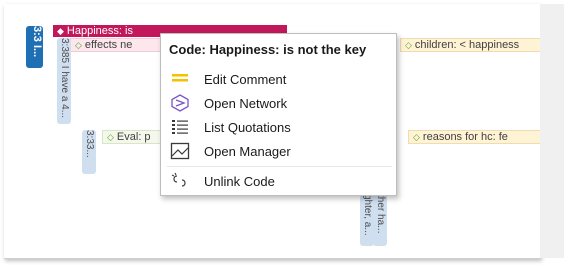 This screenshot has width=569, height=265. Describe the element at coordinates (239, 181) in the screenshot. I see `menu-item-label: Unlink Code` at that location.